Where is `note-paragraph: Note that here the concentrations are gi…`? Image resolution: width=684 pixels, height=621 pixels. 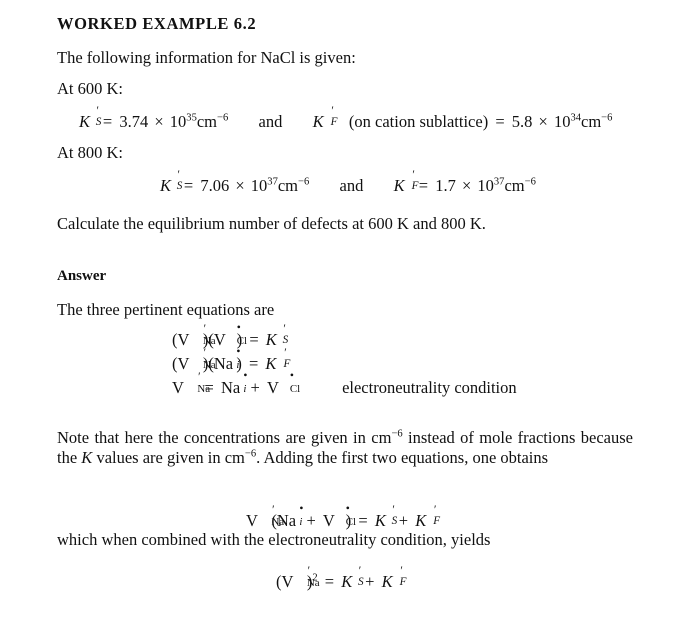
note-paragraph: Note that here the concentrations are gi… is located at coordinates (345, 447).